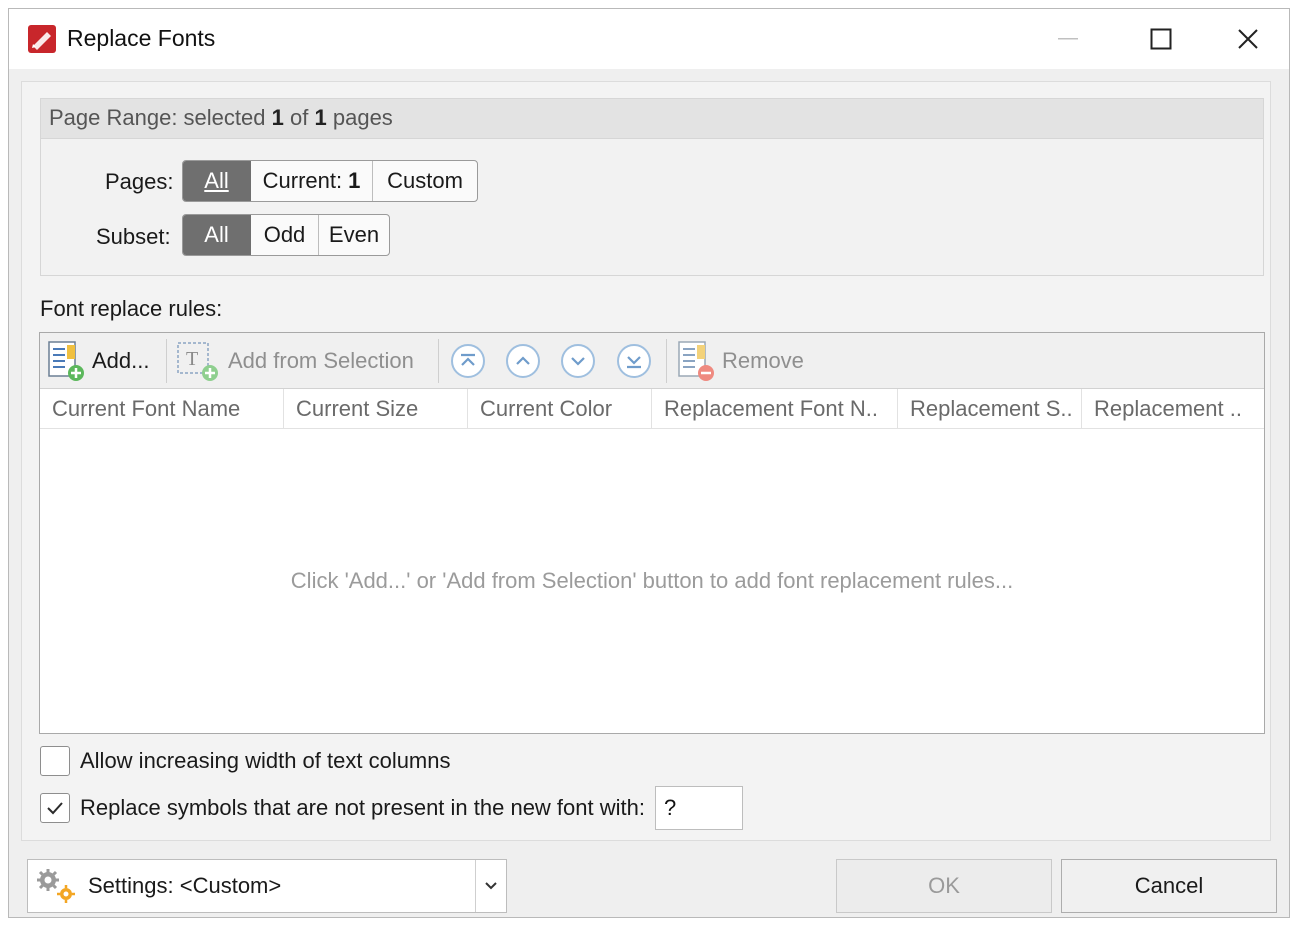 This screenshot has height=926, width=1298. I want to click on pages-custom-label: Custom, so click(425, 180).